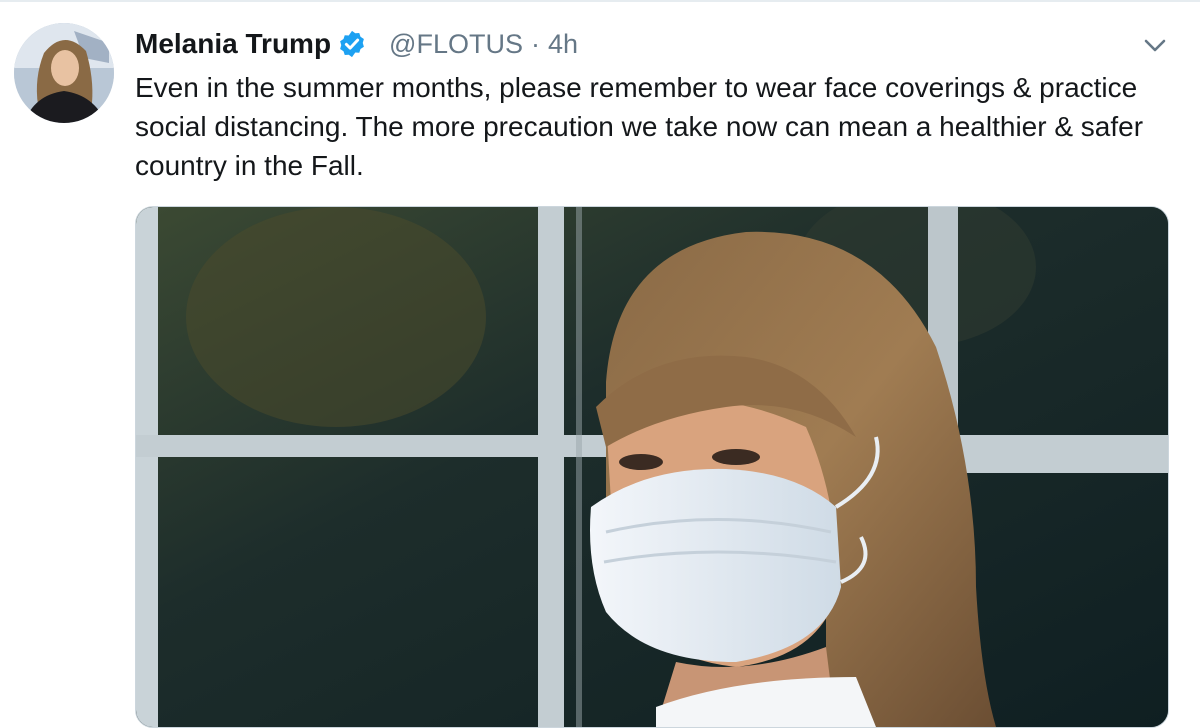 The height and width of the screenshot is (728, 1200). What do you see at coordinates (352, 44) in the screenshot?
I see `verified-badge-icon` at bounding box center [352, 44].